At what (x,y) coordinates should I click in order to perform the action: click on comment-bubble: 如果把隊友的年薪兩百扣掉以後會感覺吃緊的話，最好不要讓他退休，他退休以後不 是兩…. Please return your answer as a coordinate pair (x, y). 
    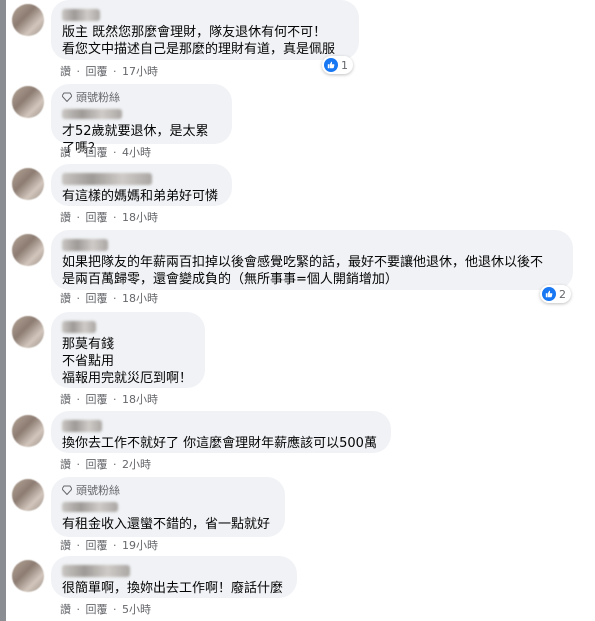
    Looking at the image, I should click on (312, 260).